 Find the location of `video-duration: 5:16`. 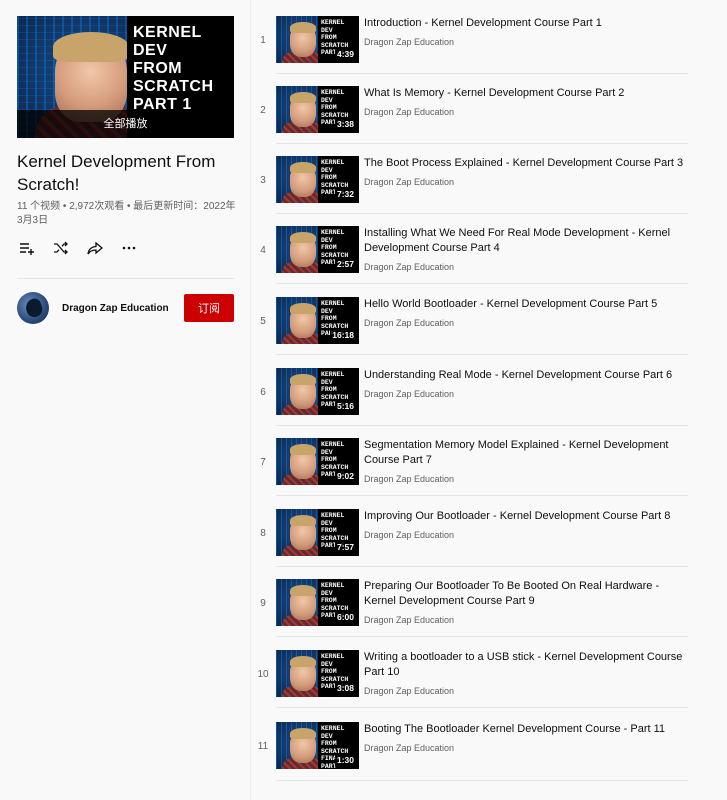

video-duration: 5:16 is located at coordinates (345, 406).